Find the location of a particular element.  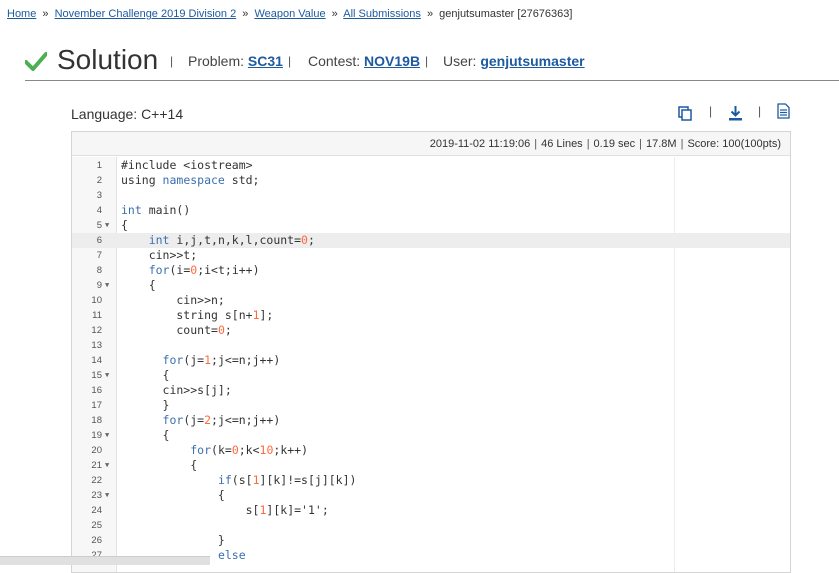

problem-label: Problem: is located at coordinates (216, 61).